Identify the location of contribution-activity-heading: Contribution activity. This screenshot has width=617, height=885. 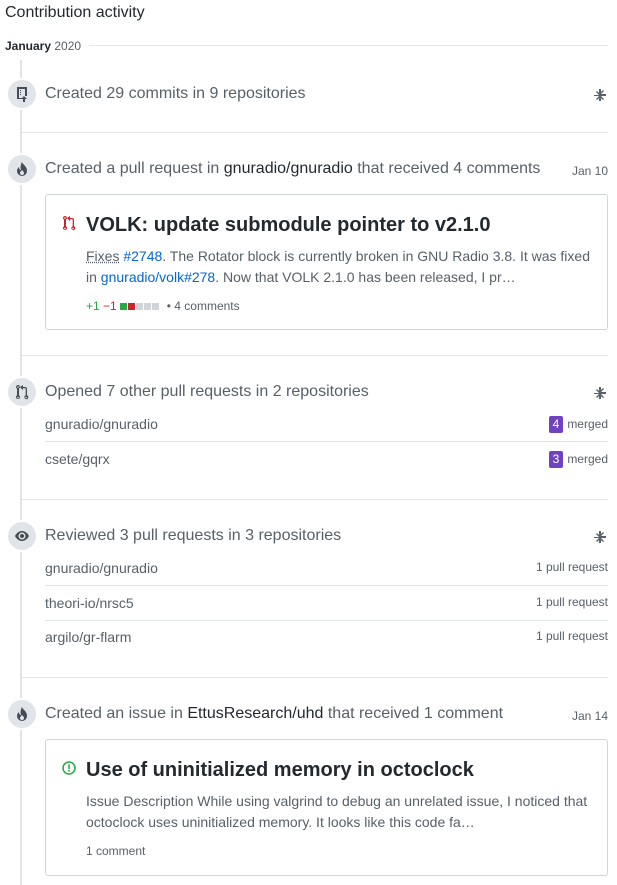
(75, 12).